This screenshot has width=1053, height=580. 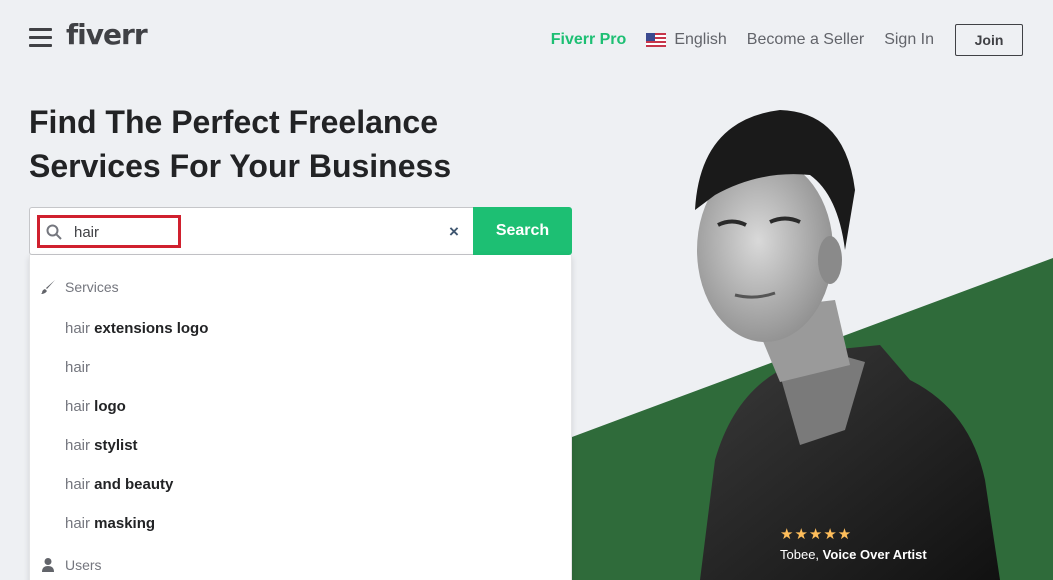 I want to click on suggestion-item: hair masking, so click(x=110, y=523).